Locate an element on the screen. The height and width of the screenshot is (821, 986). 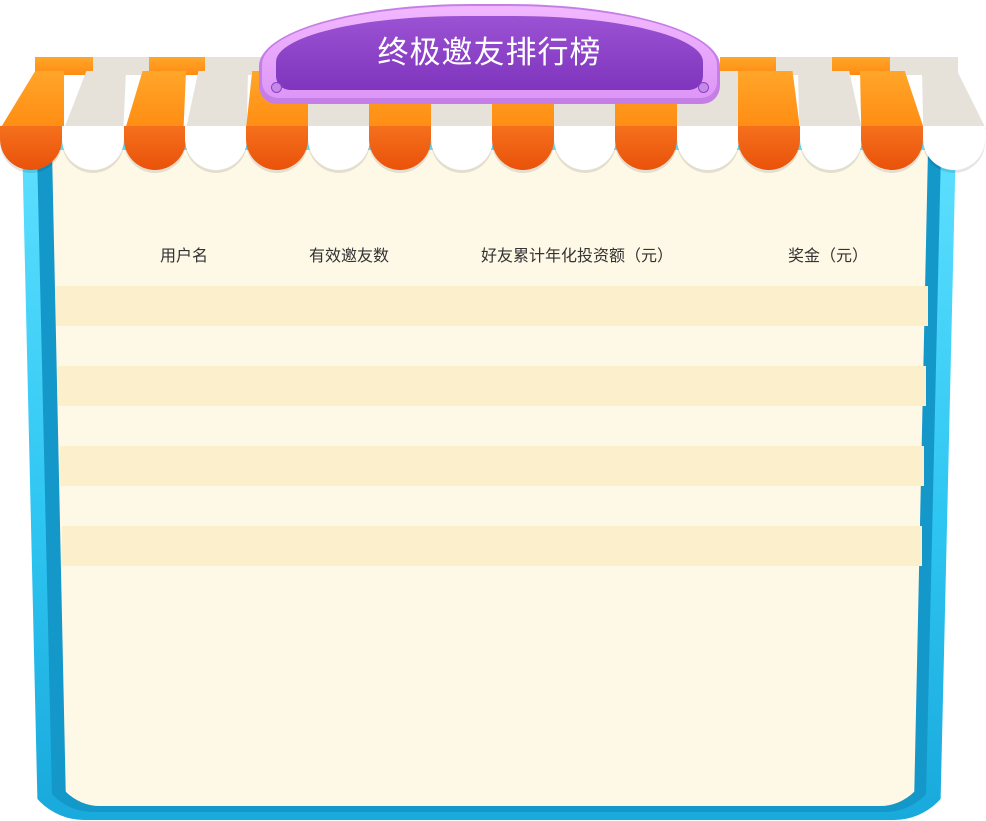
page-title: 终极邀友排行榜 is located at coordinates (489, 53).